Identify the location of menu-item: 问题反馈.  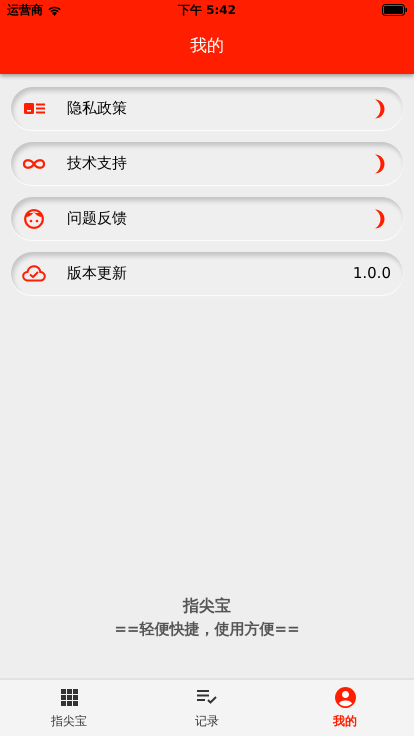
(207, 218).